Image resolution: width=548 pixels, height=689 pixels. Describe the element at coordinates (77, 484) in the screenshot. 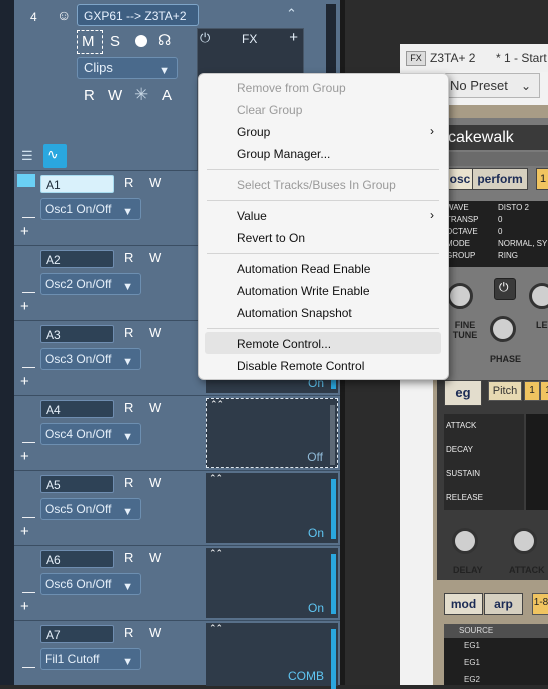

I see `lane-name-field: A5` at that location.